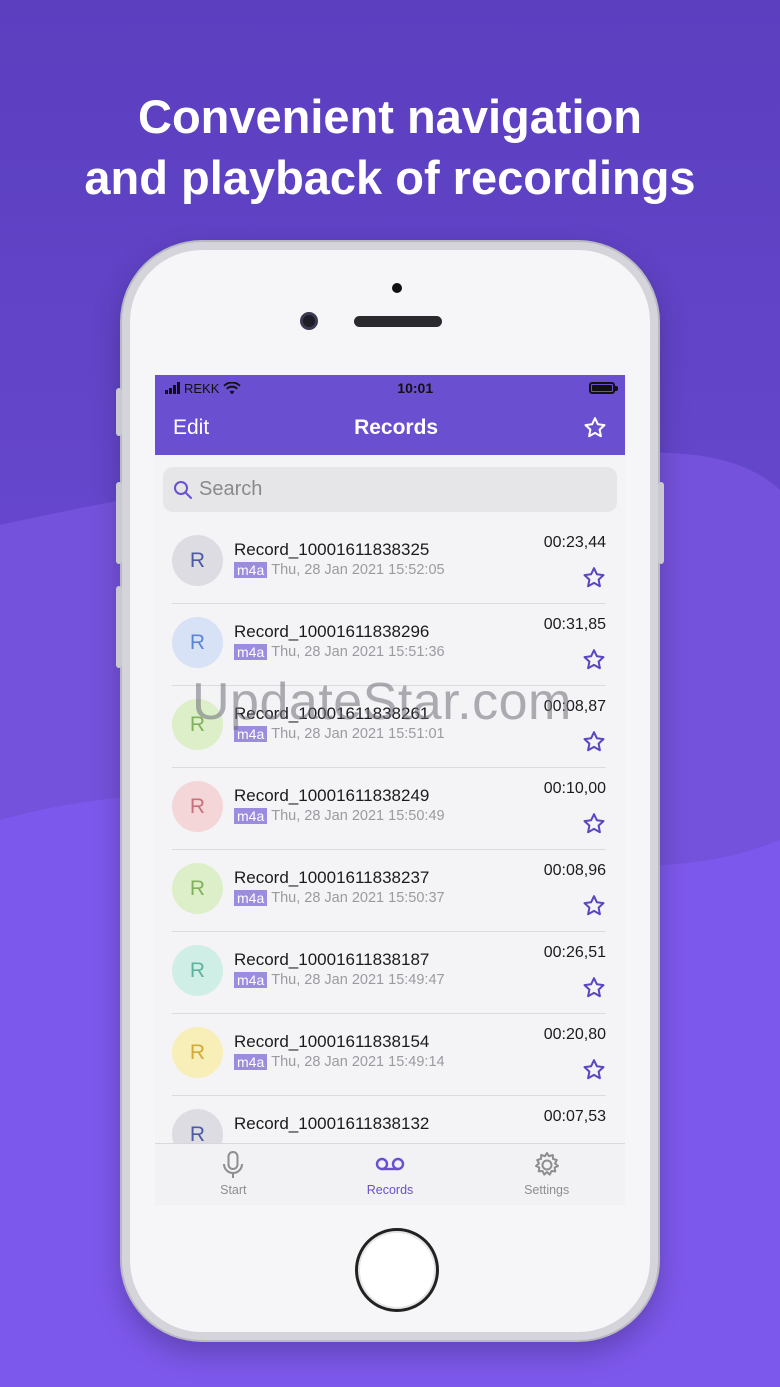 This screenshot has width=780, height=1387. Describe the element at coordinates (358, 1062) in the screenshot. I see `record-date: Thu, 28 Jan 2021 15:49:14` at that location.